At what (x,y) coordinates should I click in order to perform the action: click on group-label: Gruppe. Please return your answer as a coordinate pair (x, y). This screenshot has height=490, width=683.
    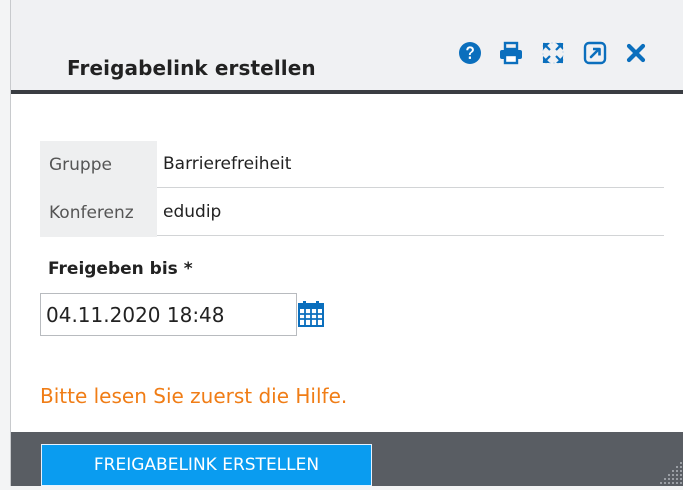
    Looking at the image, I should click on (98, 165).